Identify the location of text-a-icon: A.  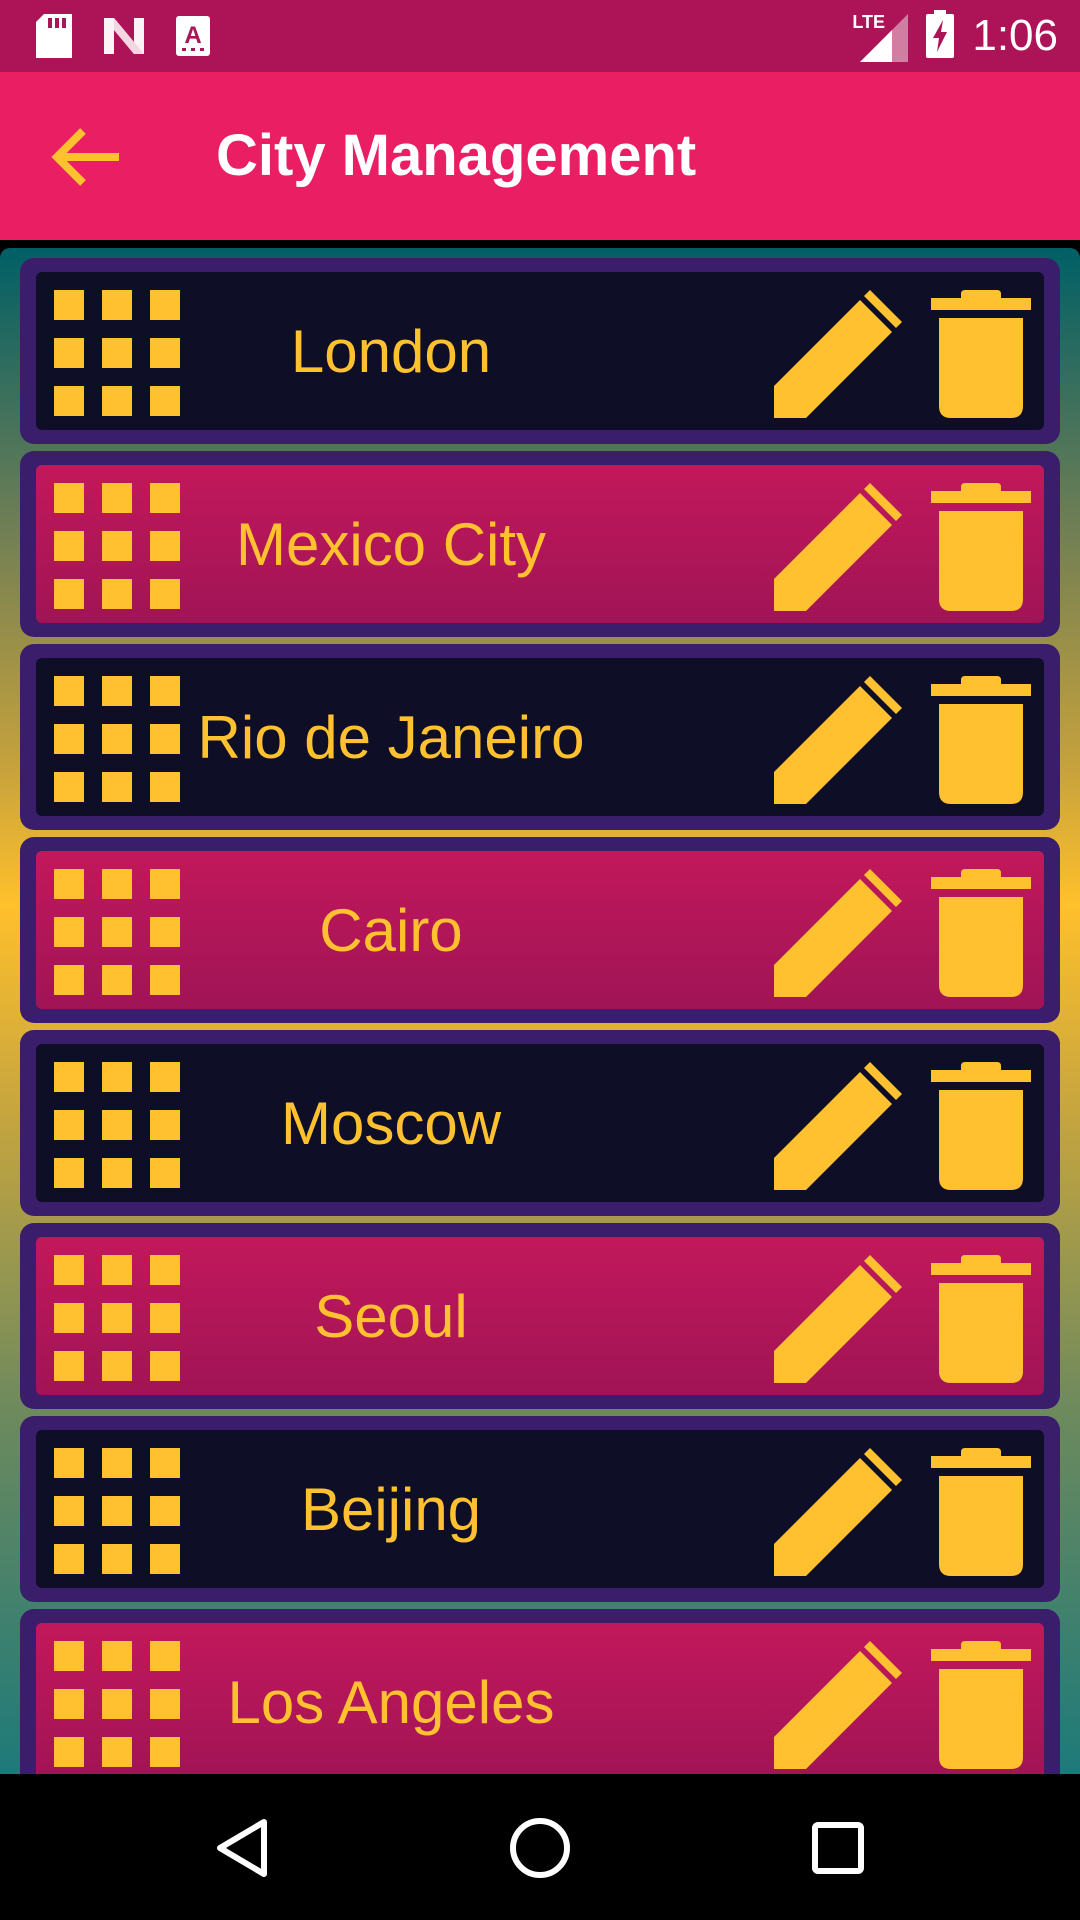
(193, 38).